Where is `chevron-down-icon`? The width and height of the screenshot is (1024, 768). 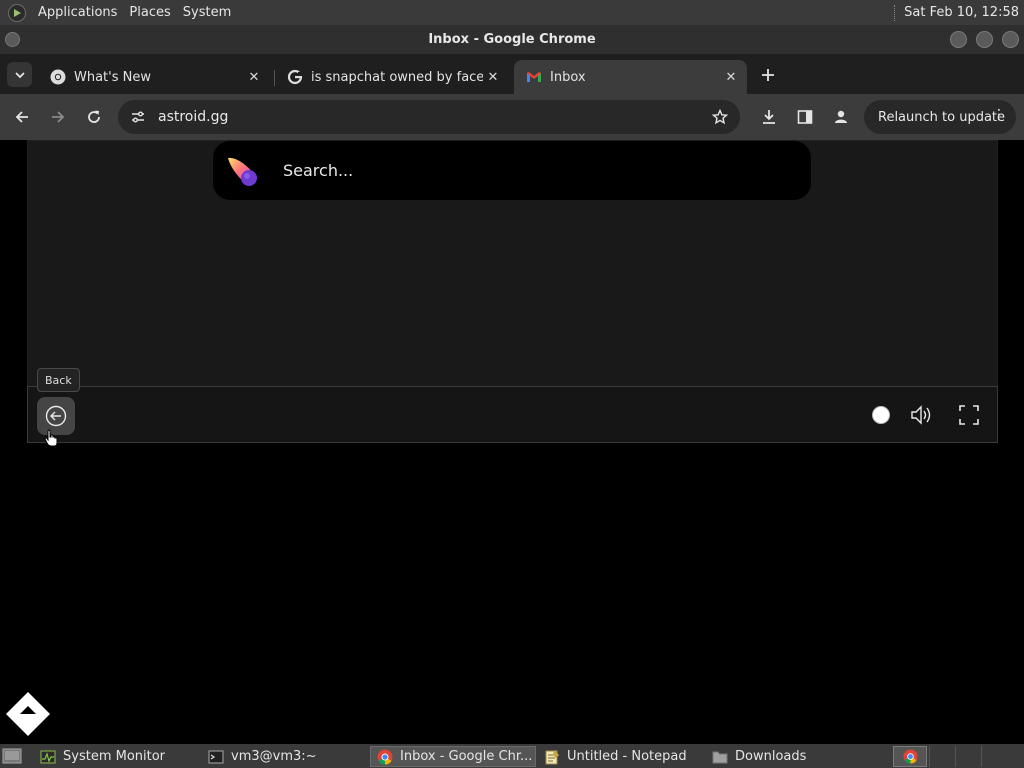 chevron-down-icon is located at coordinates (19, 74).